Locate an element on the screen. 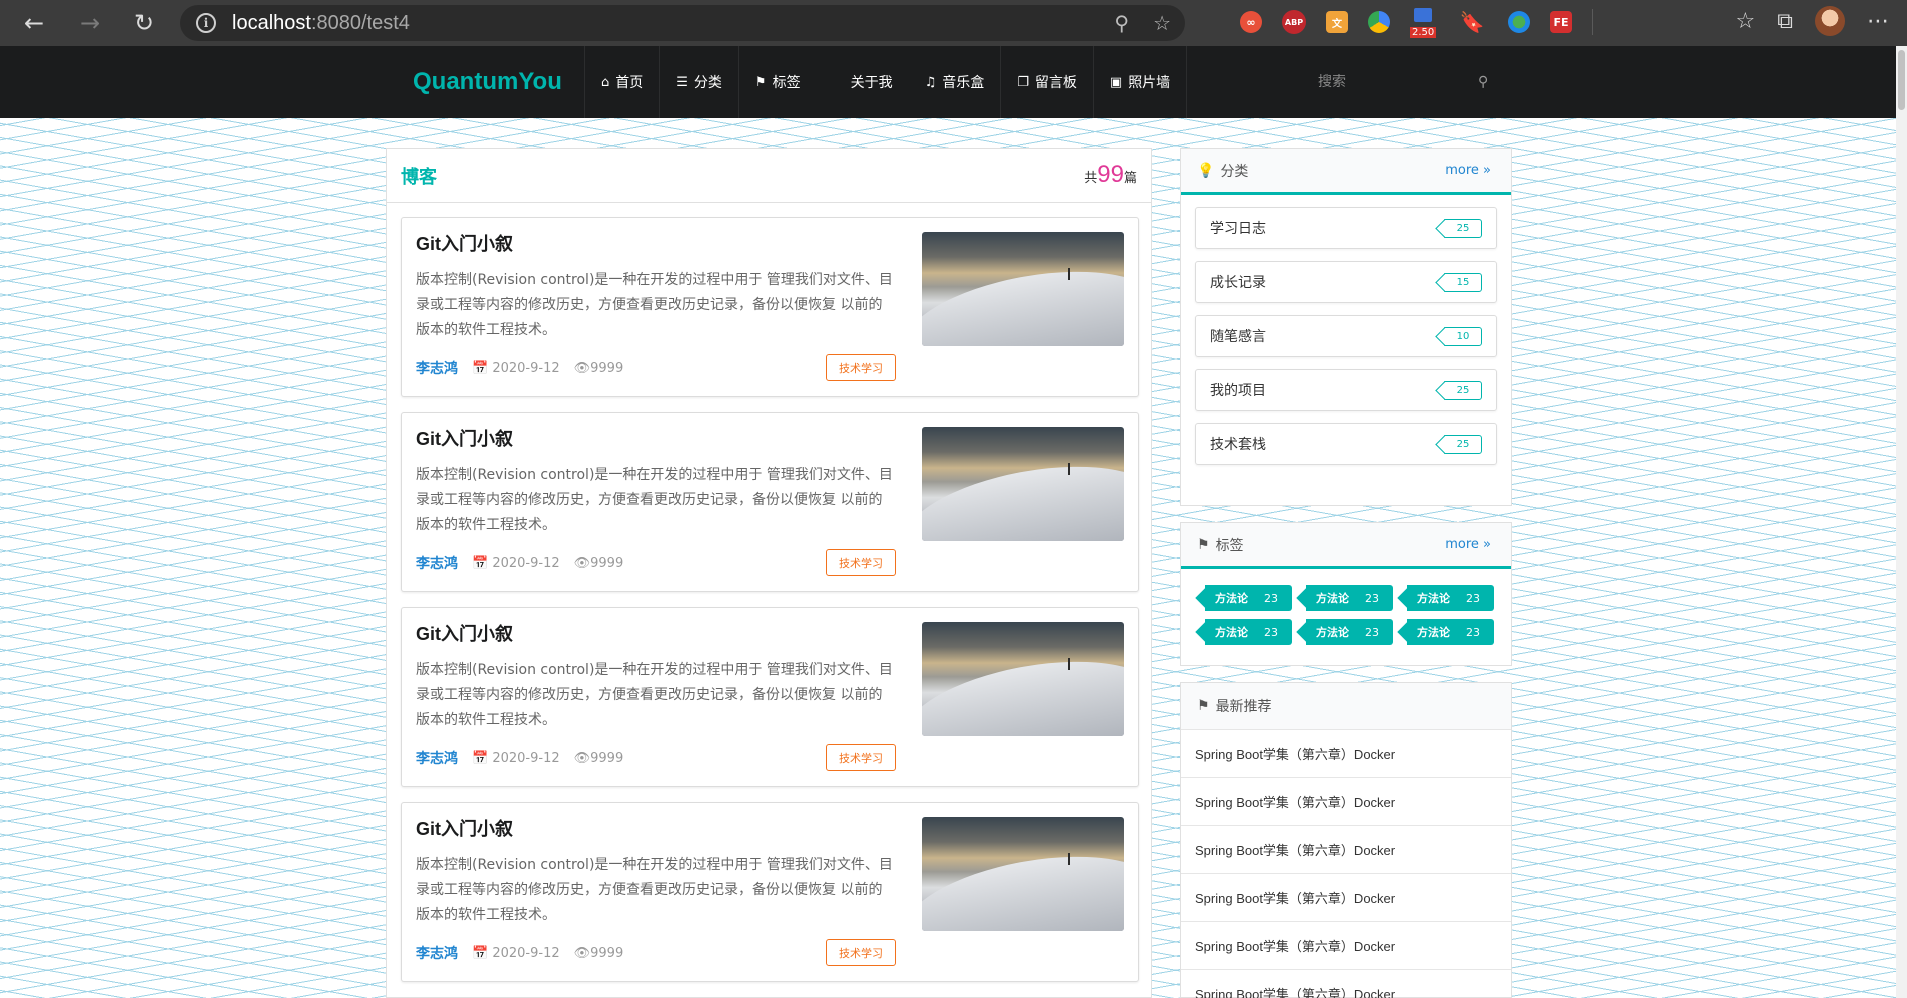 The height and width of the screenshot is (998, 1907). paste-icon: ❐ is located at coordinates (1023, 82).